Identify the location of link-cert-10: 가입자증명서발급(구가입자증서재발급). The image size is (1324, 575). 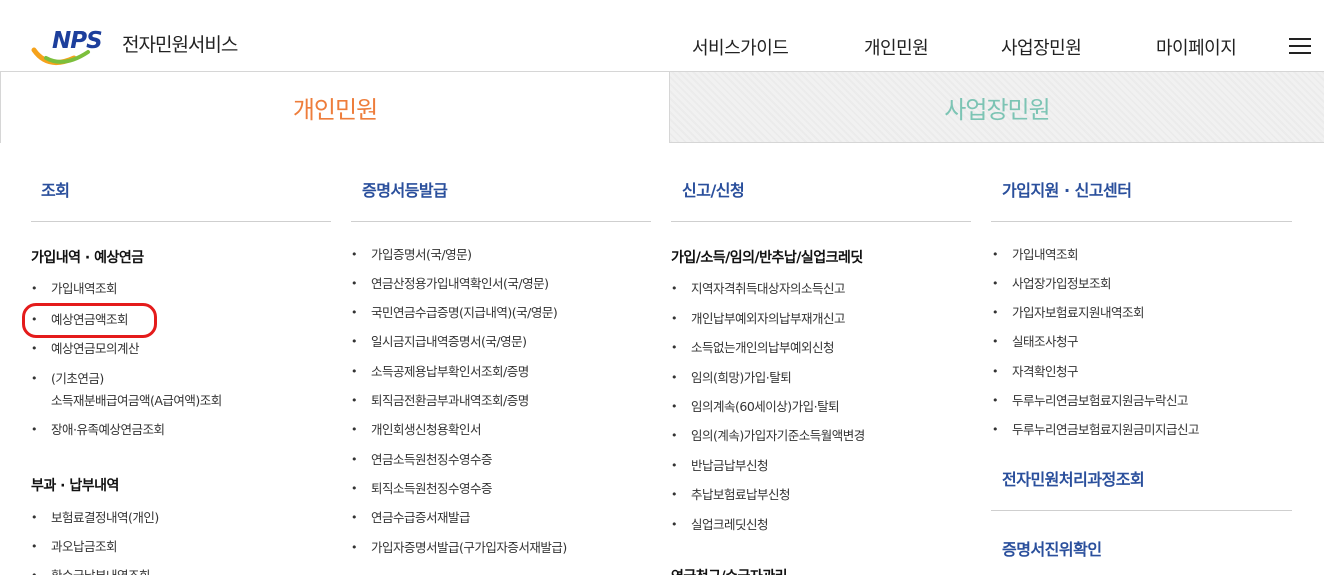
(459, 548).